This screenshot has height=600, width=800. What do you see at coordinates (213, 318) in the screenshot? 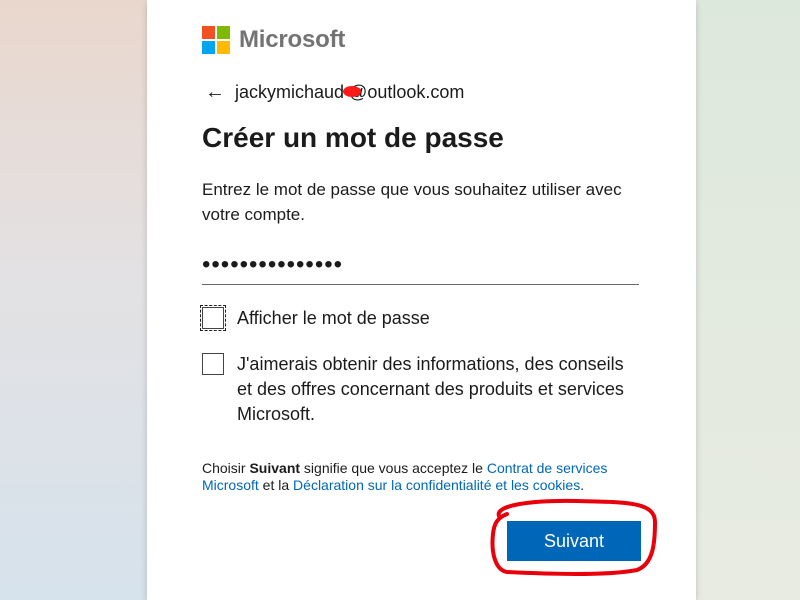
I see `show-password-checkbox` at bounding box center [213, 318].